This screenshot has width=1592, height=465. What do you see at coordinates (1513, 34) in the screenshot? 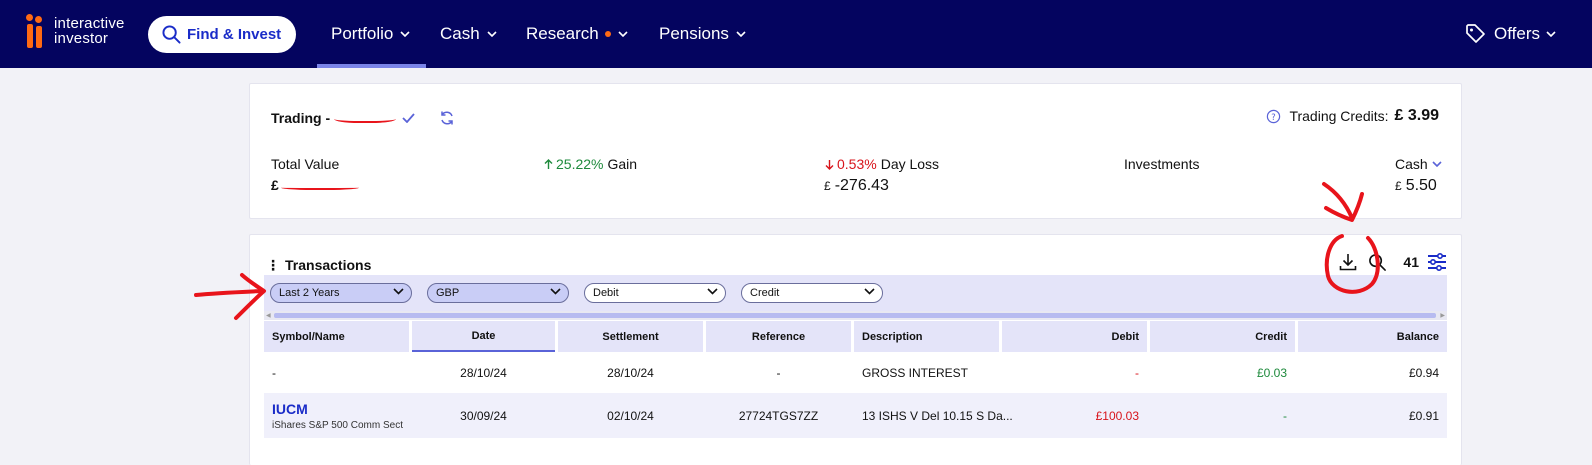
I see `offers-menu: Offers` at bounding box center [1513, 34].